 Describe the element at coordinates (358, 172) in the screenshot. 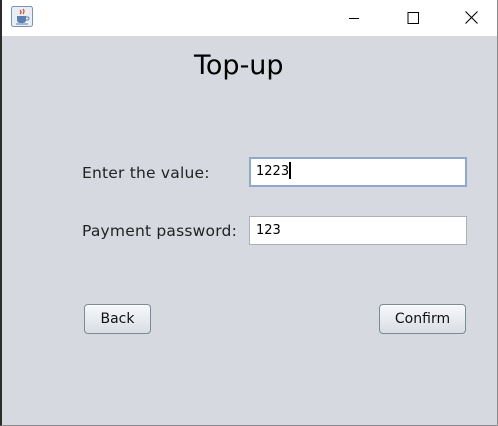

I see `value-input: 1223` at that location.